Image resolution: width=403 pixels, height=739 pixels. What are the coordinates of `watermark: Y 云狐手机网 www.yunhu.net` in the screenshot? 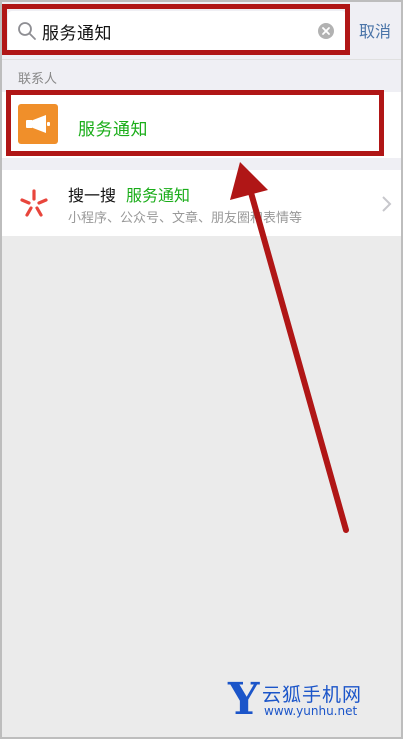 It's located at (313, 699).